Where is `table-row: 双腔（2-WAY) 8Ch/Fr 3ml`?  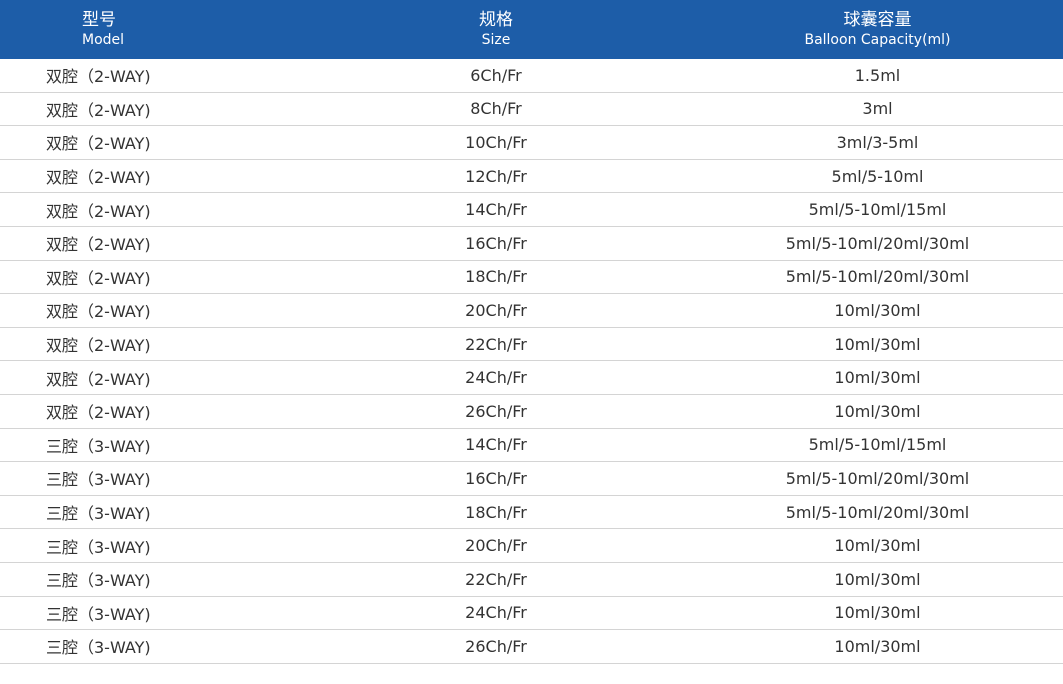
table-row: 双腔（2-WAY) 8Ch/Fr 3ml is located at coordinates (531, 109).